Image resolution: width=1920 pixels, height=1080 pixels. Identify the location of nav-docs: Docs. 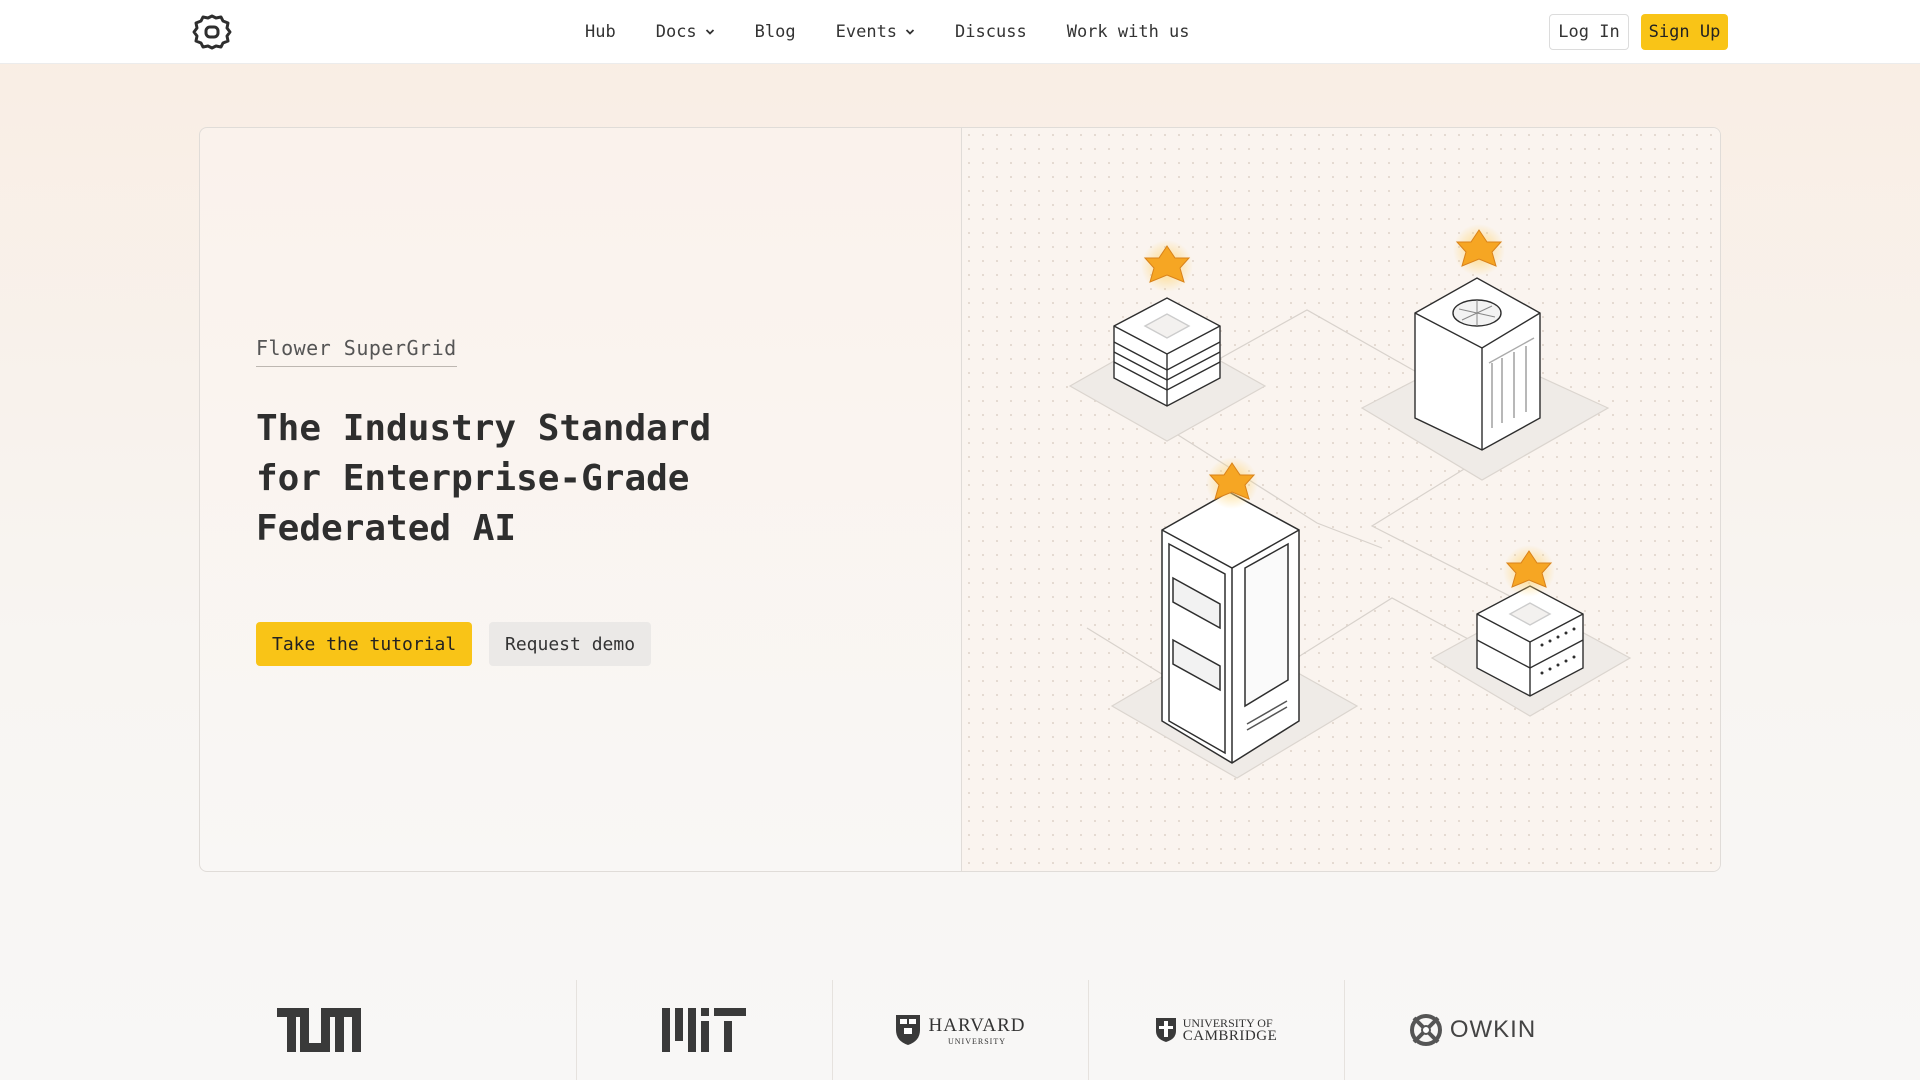
(685, 32).